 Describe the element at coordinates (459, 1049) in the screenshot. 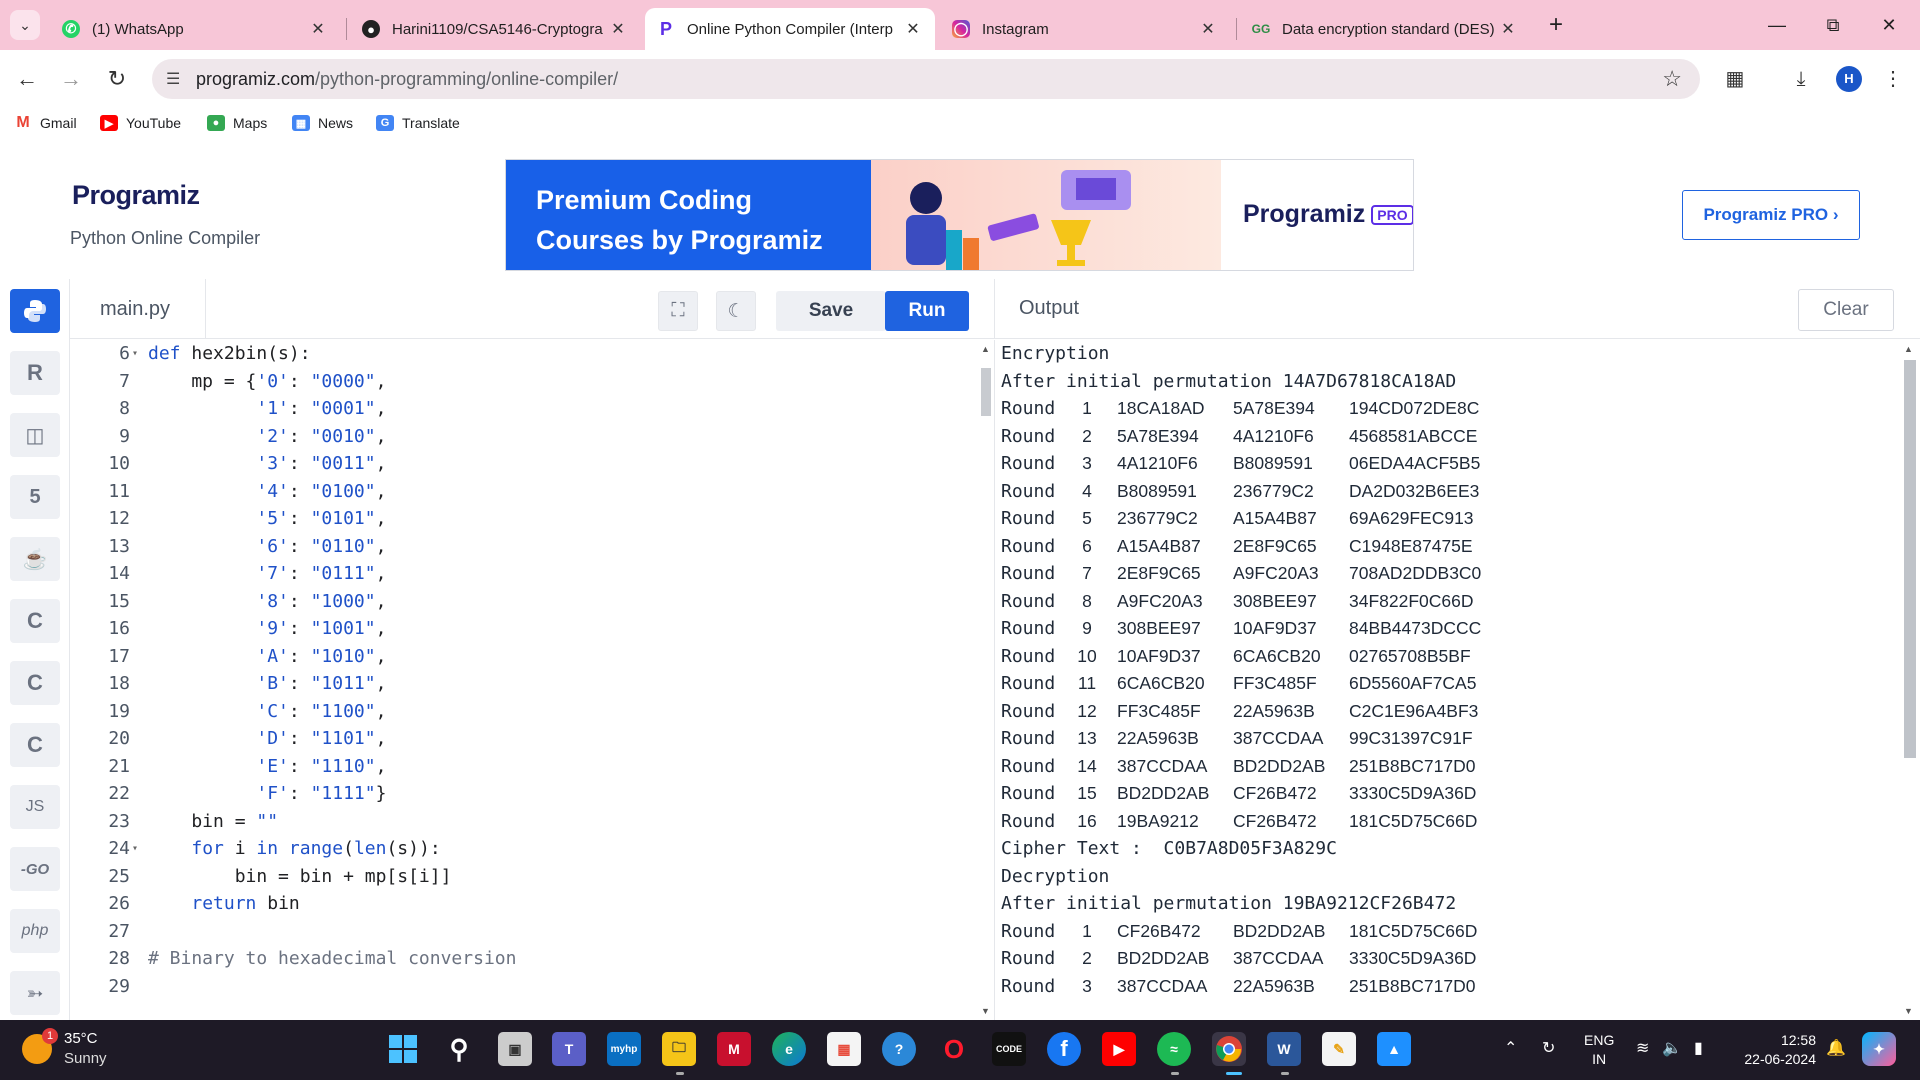

I see `search-button: ⚲` at that location.